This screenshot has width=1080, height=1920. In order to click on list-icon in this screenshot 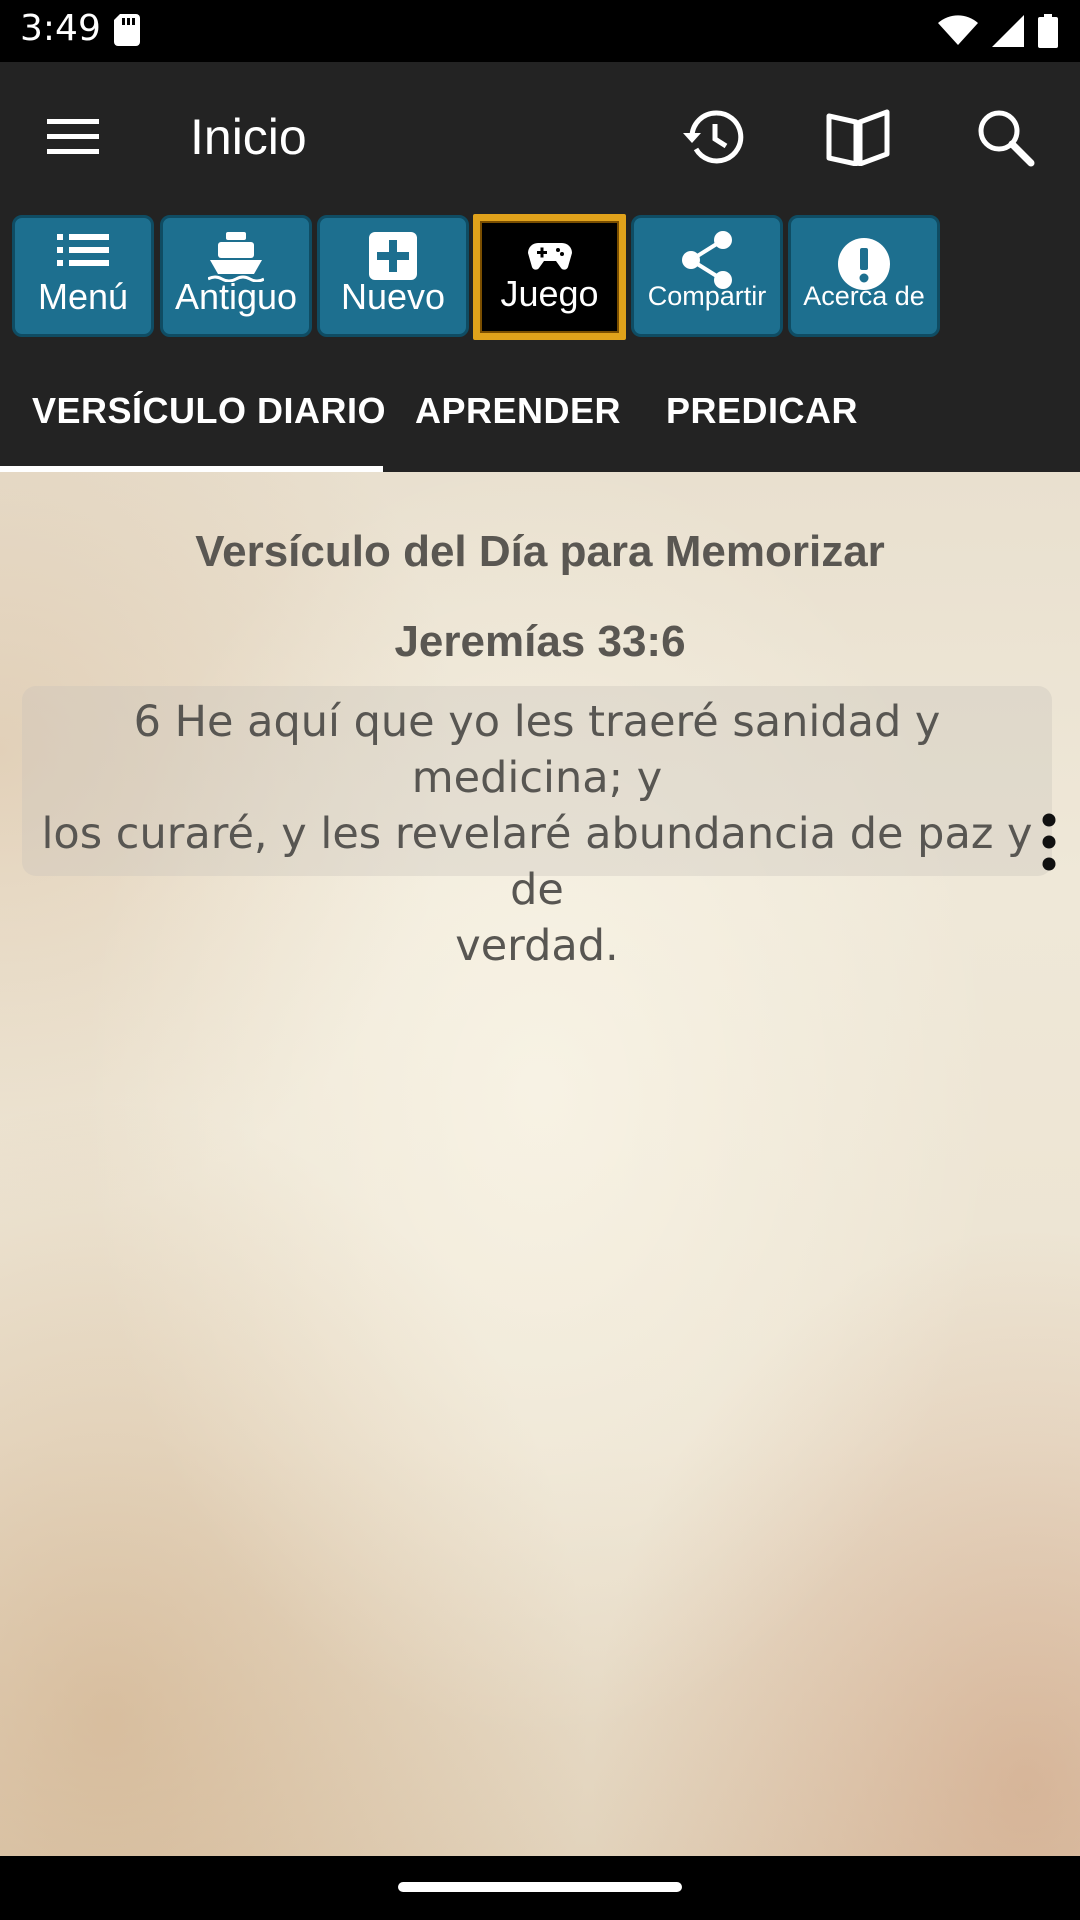, I will do `click(83, 250)`.